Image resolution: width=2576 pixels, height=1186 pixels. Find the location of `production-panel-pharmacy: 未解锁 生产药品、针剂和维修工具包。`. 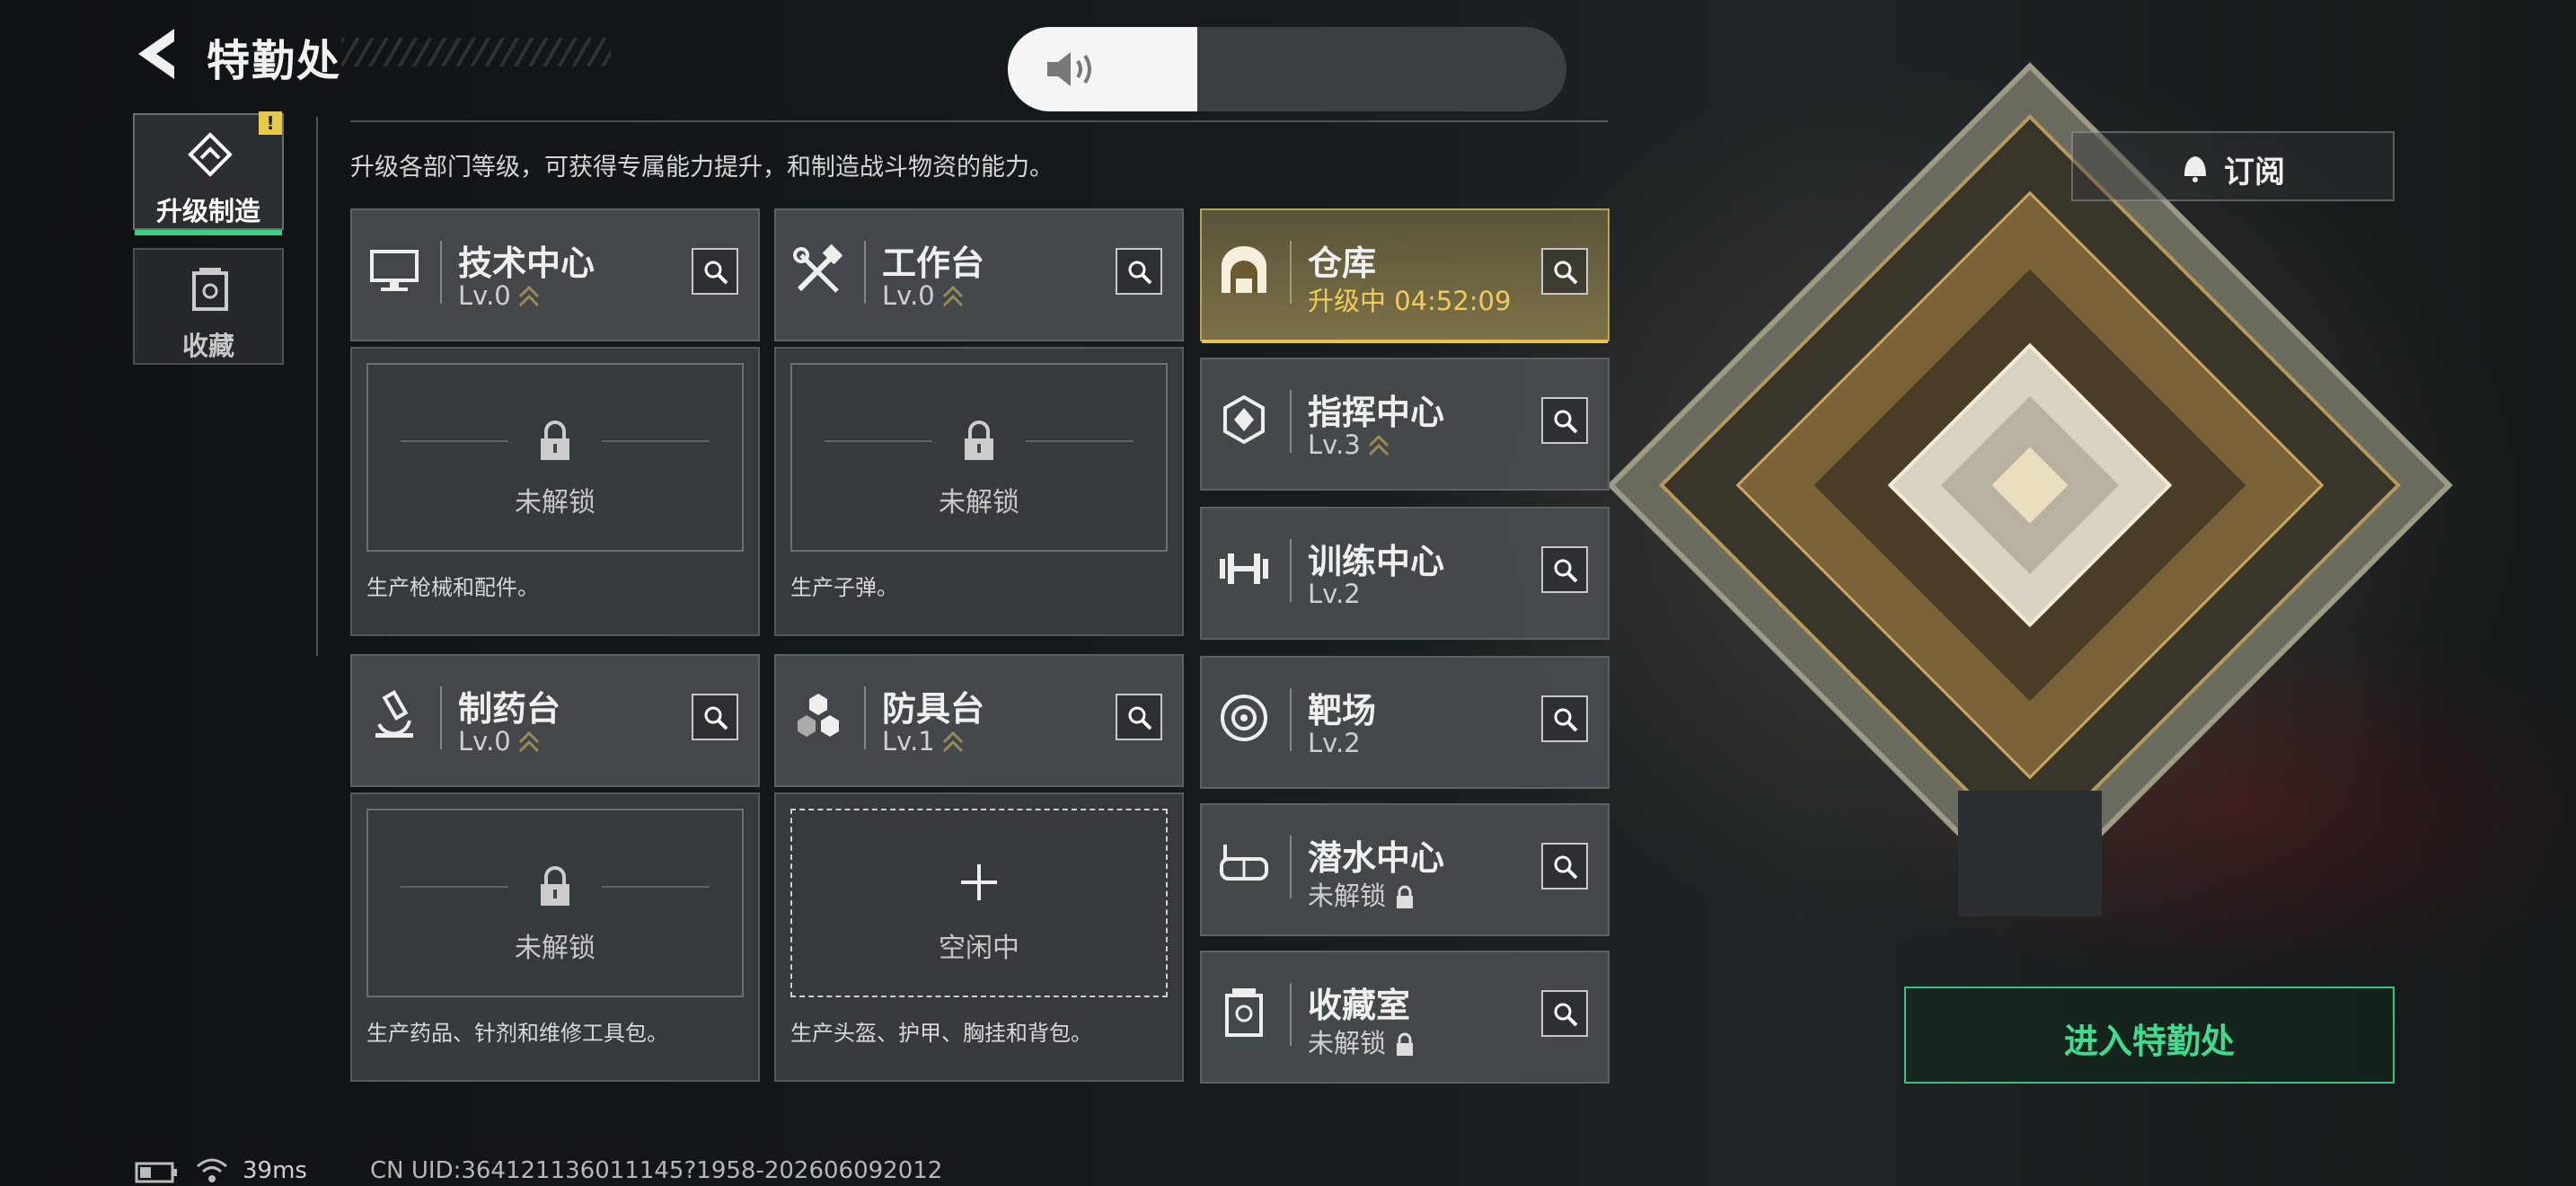

production-panel-pharmacy: 未解锁 生产药品、针剂和维修工具包。 is located at coordinates (555, 937).